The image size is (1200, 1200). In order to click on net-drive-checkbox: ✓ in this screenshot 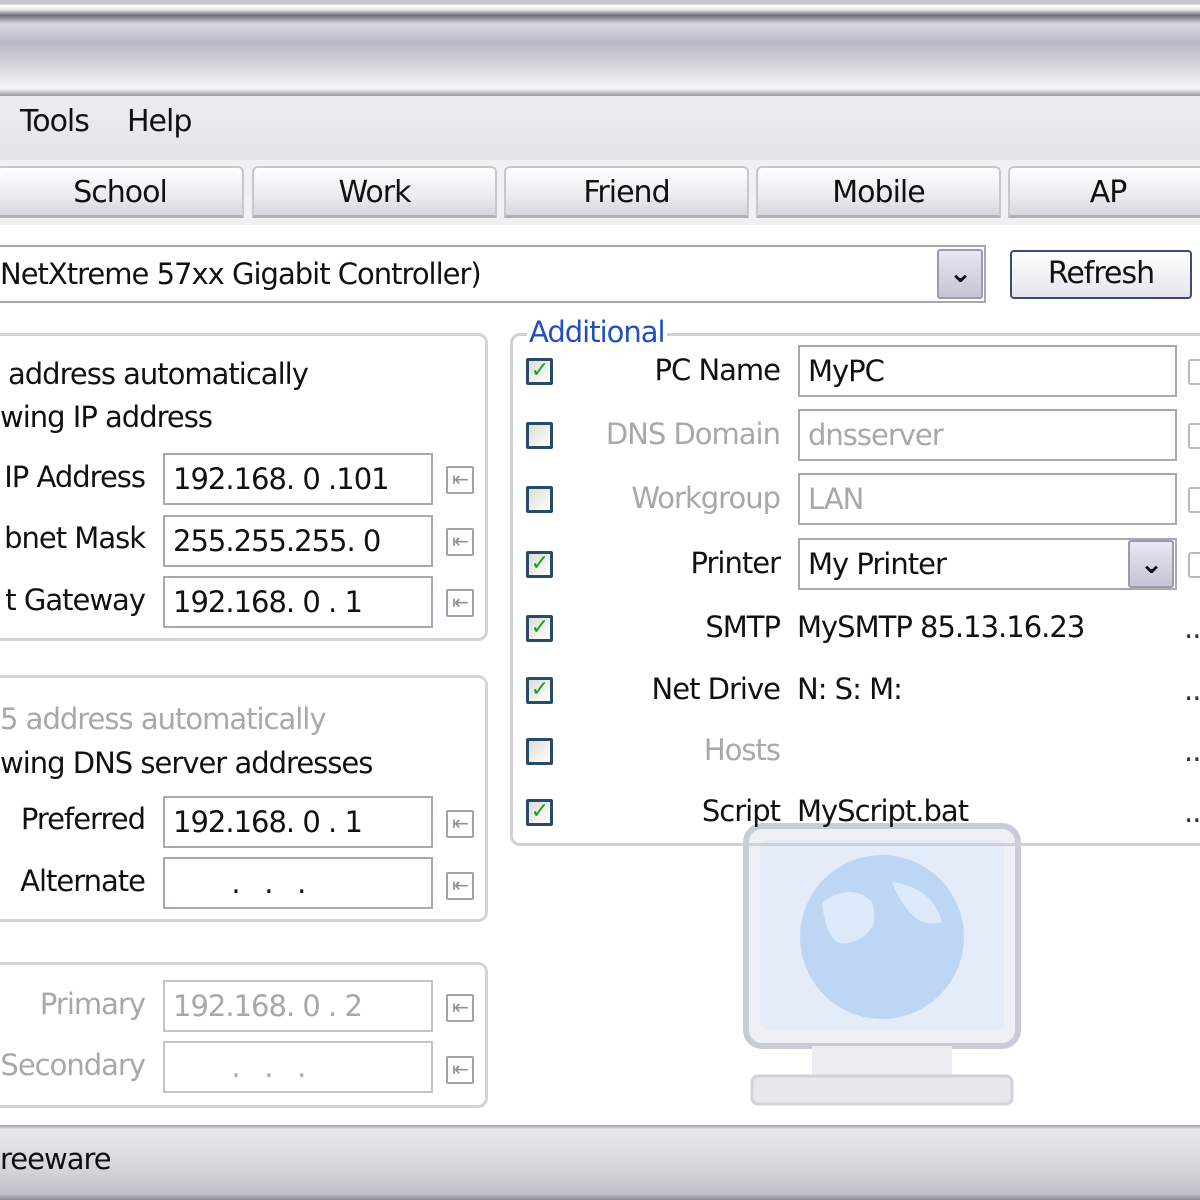, I will do `click(539, 690)`.